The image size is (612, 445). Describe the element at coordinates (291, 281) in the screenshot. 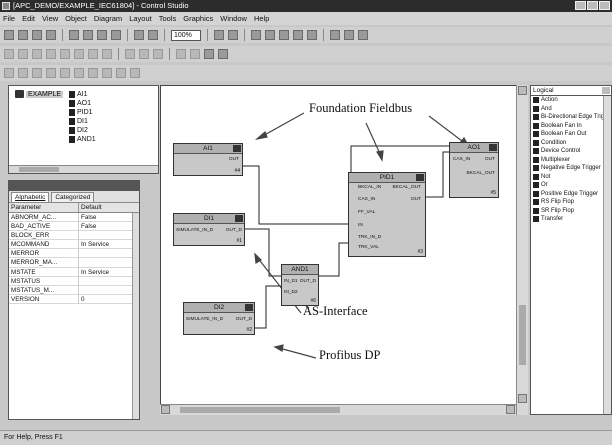

I see `pin-in-d1: IN_D1` at that location.